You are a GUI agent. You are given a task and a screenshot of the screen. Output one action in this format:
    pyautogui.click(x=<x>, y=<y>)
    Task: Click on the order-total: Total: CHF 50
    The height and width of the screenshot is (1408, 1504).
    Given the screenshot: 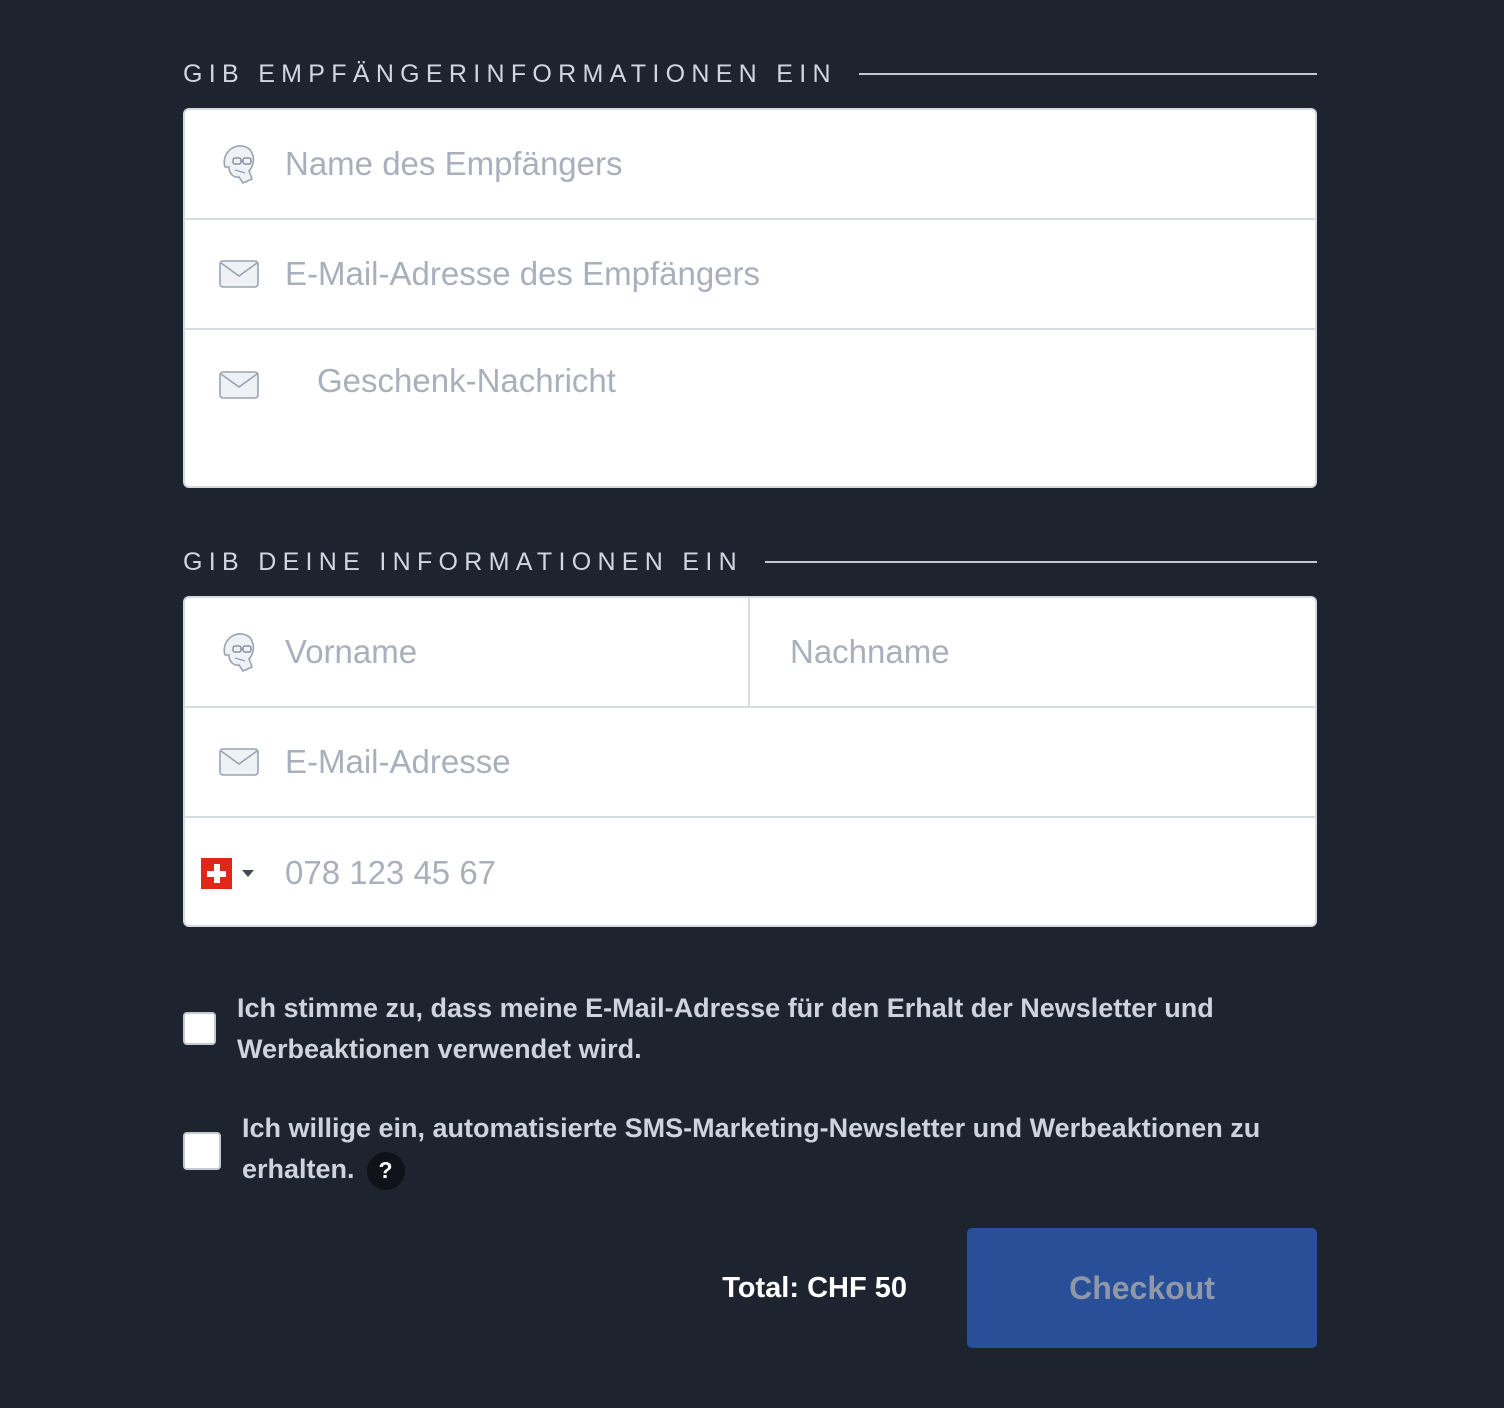 What is the action you would take?
    pyautogui.click(x=814, y=1287)
    